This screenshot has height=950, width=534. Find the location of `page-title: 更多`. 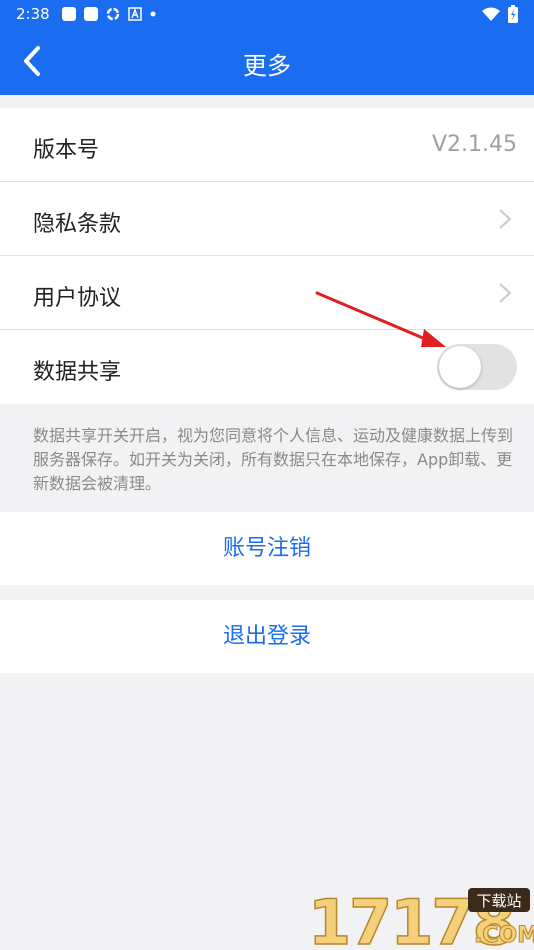

page-title: 更多 is located at coordinates (267, 66).